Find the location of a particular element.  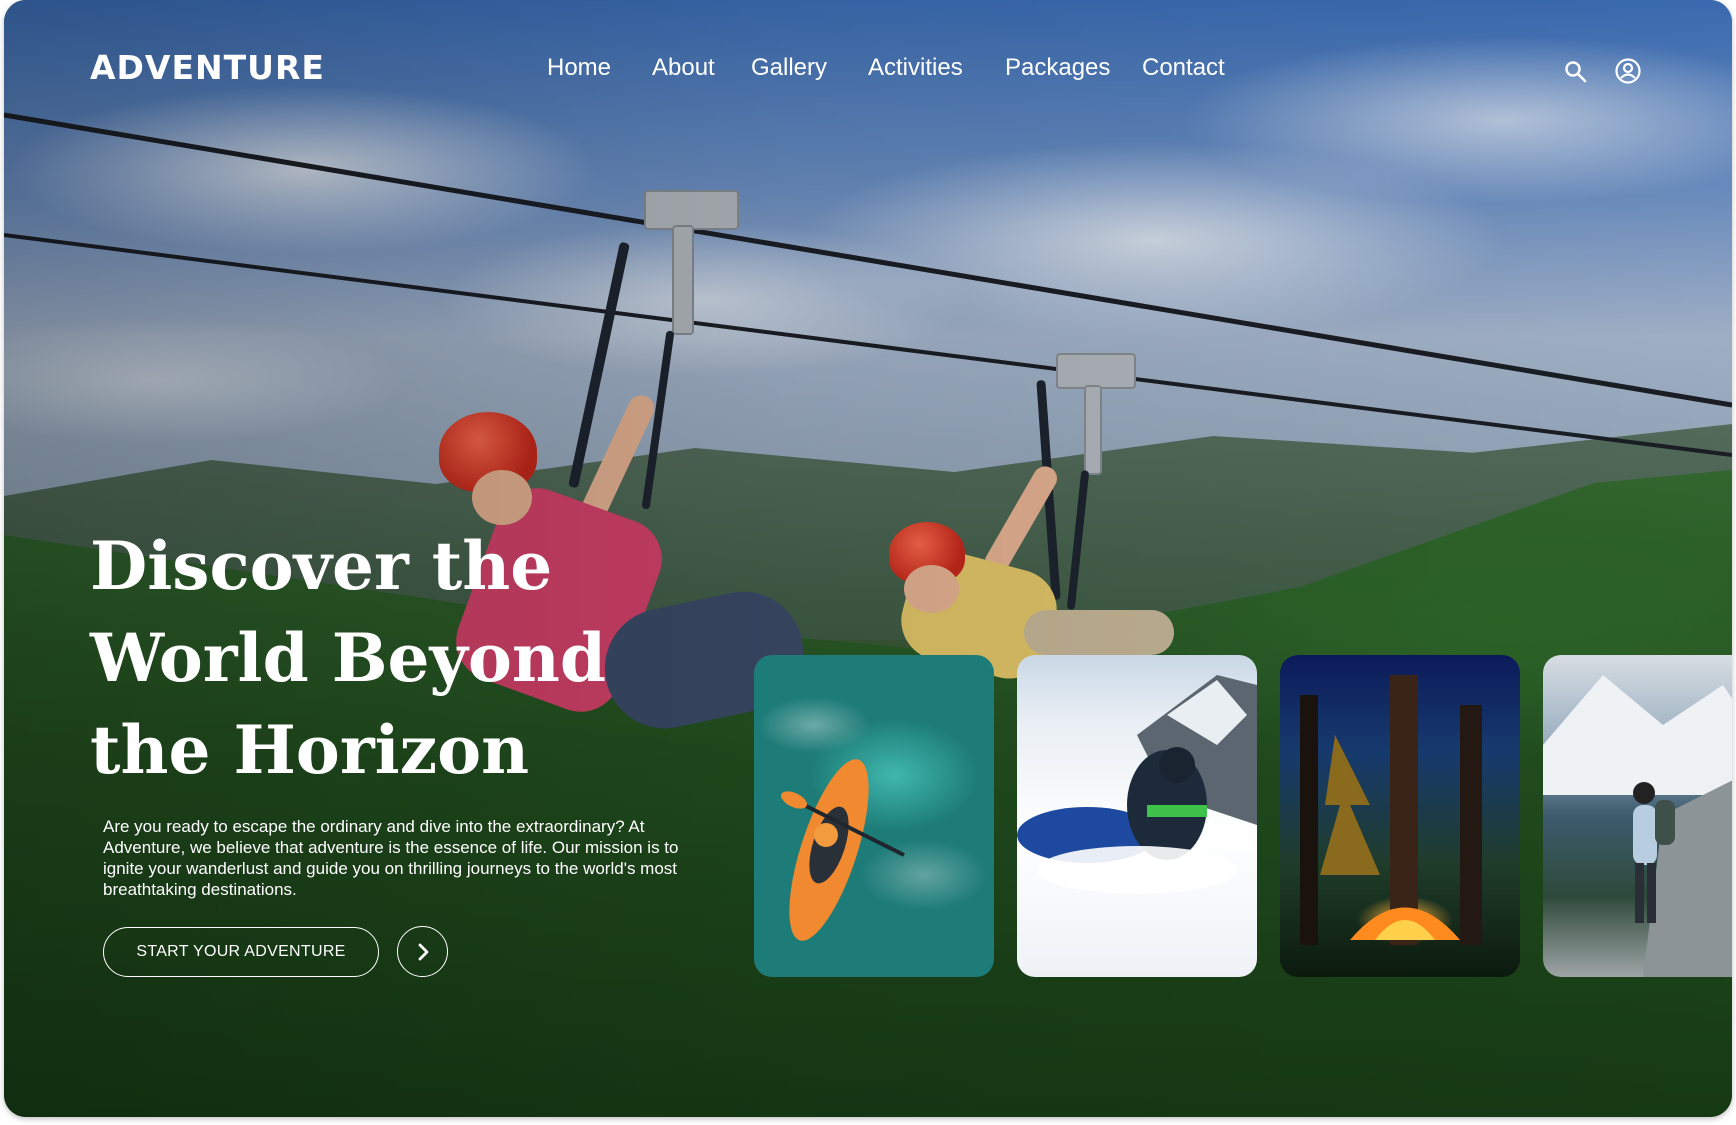

hiking-image is located at coordinates (1637, 826).